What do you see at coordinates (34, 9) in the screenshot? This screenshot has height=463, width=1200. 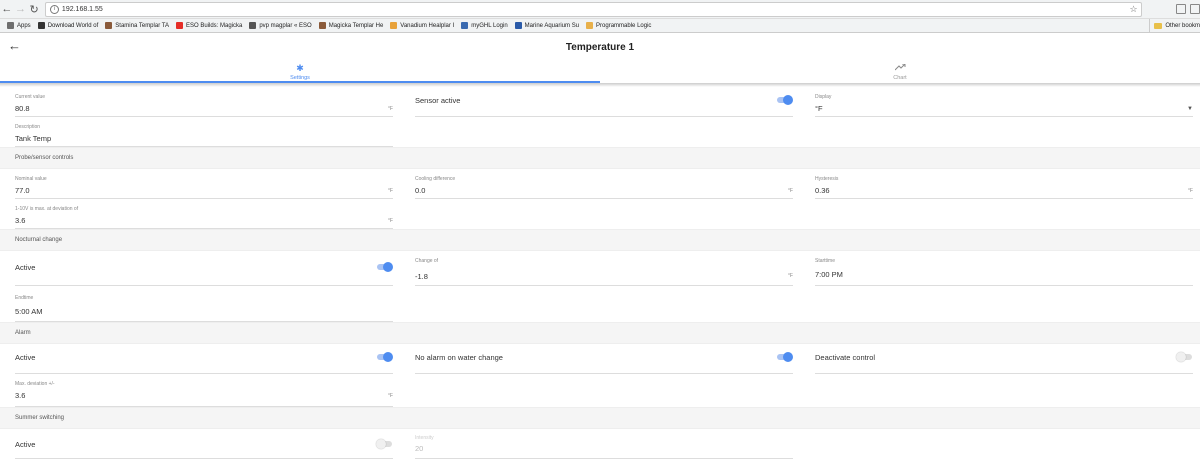 I see `reload-icon: ↻` at bounding box center [34, 9].